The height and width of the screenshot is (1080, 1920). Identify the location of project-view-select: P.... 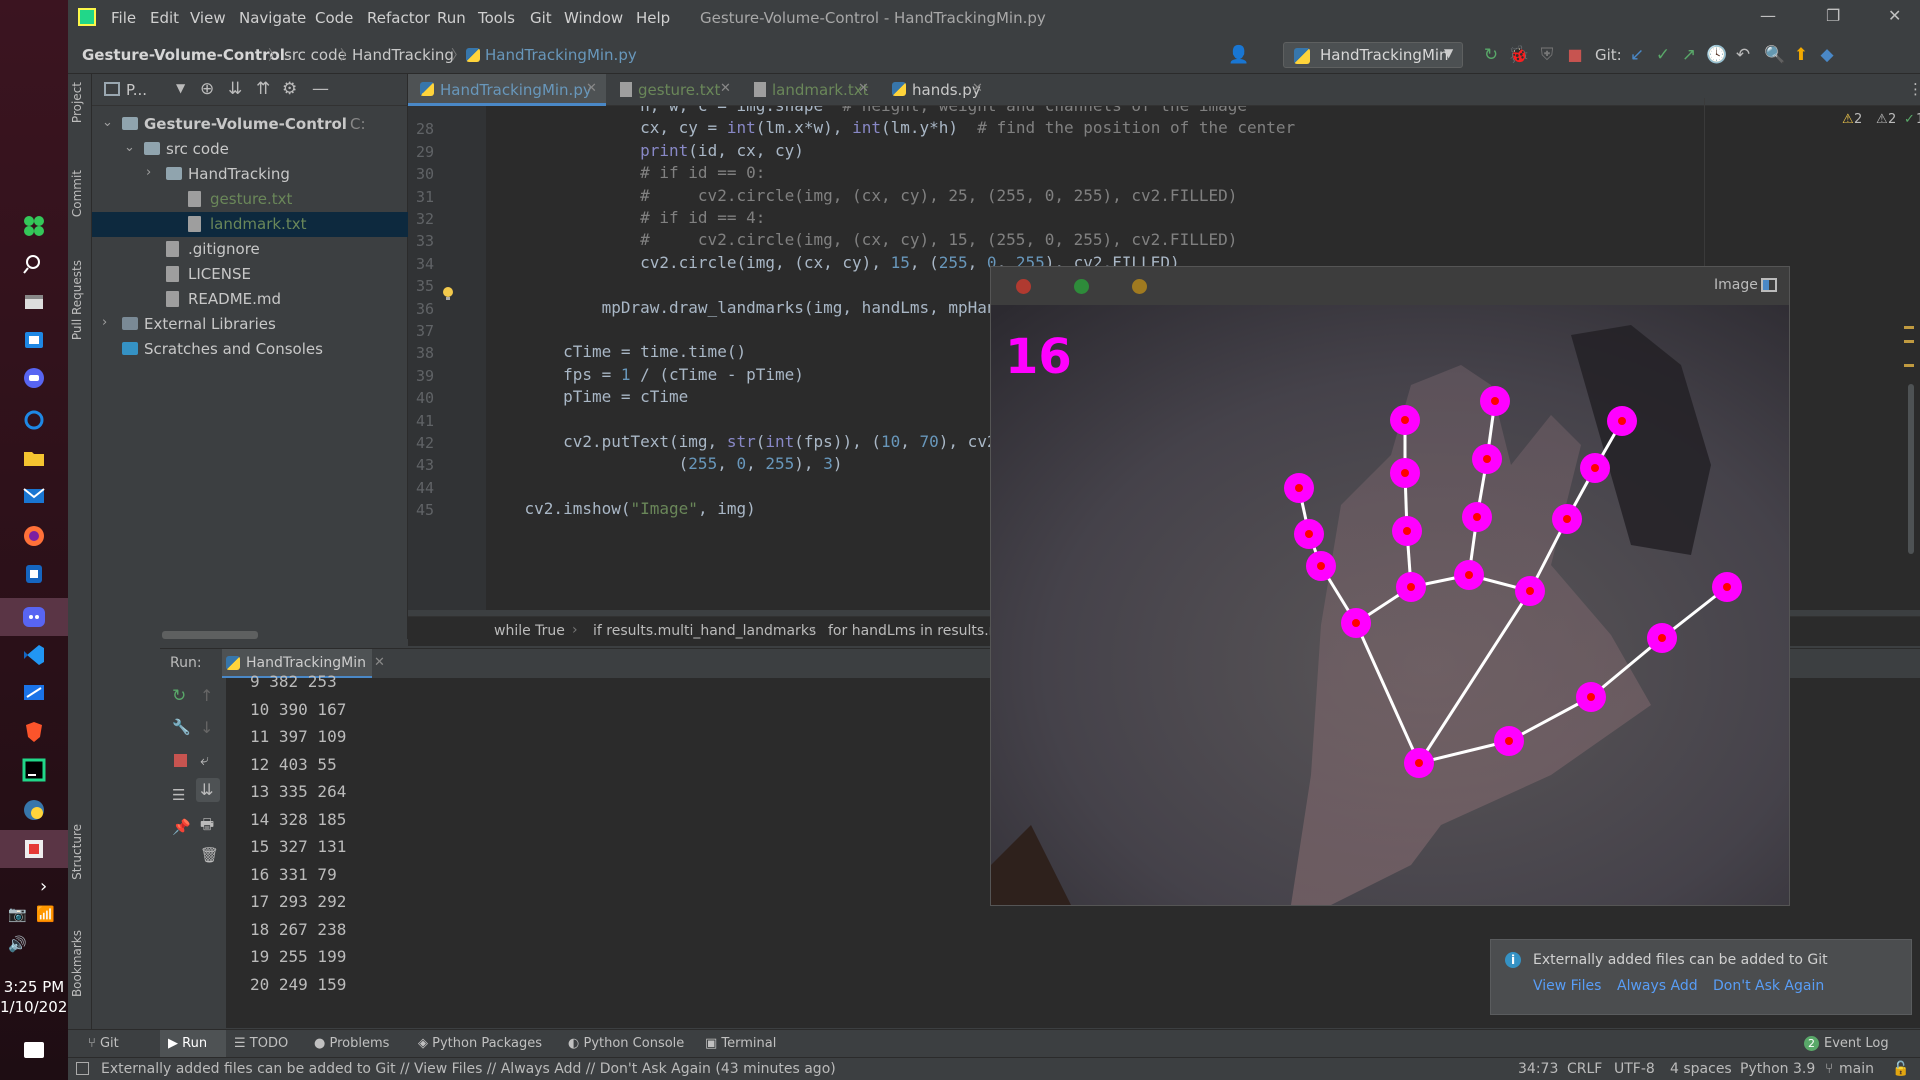
(136, 90).